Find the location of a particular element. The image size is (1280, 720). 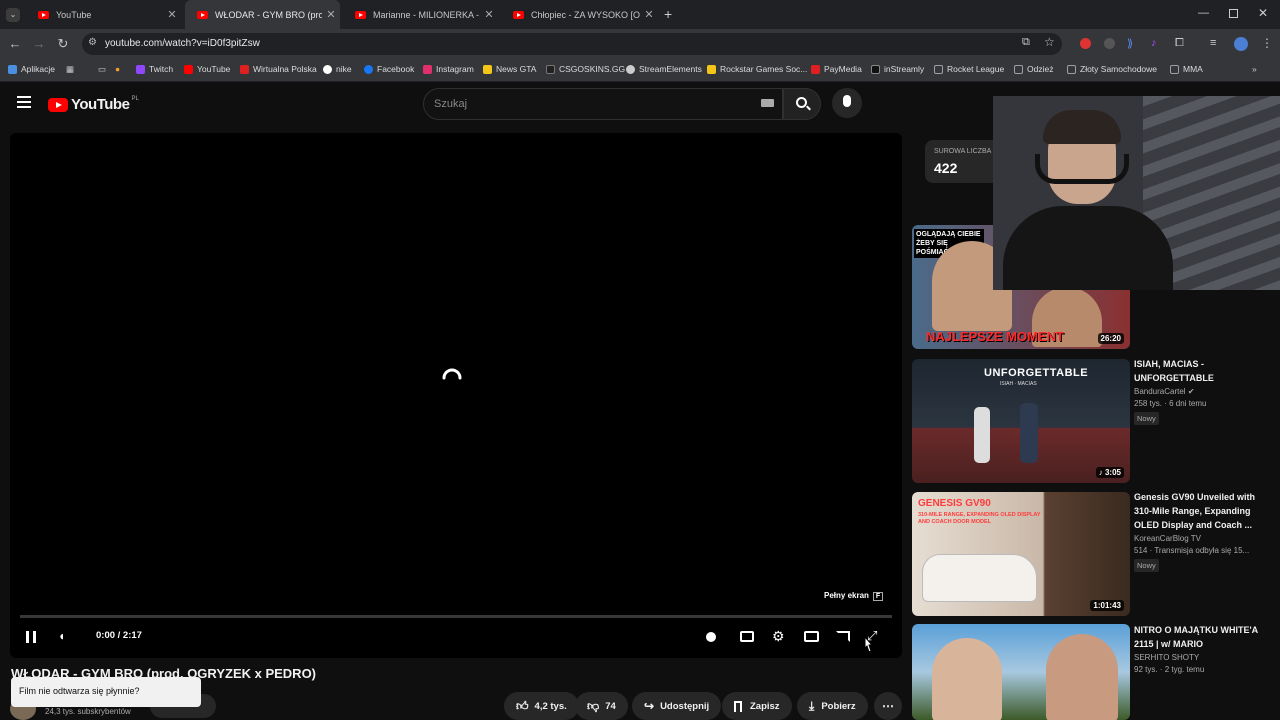

paymedia-icon is located at coordinates (815, 69).